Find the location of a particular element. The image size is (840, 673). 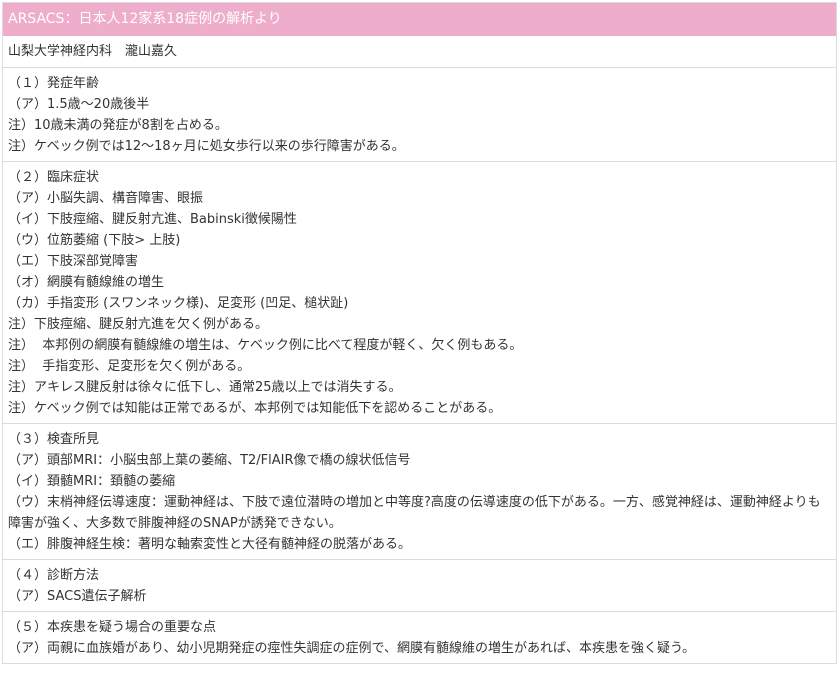

section-line: （イ）頚髄MRI：頚髄の萎縮 is located at coordinates (92, 481).